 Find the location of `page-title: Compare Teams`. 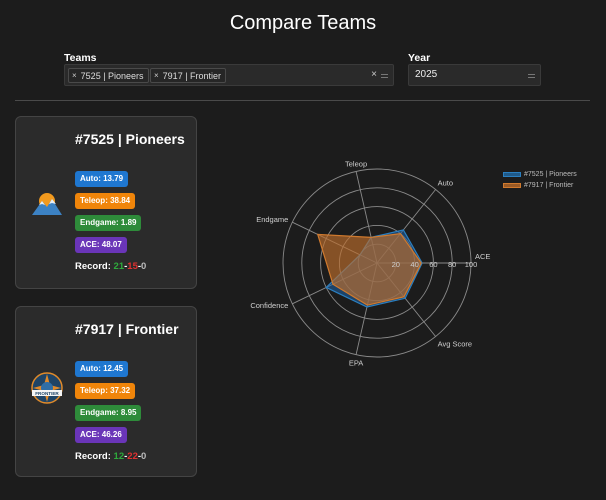

page-title: Compare Teams is located at coordinates (303, 23).